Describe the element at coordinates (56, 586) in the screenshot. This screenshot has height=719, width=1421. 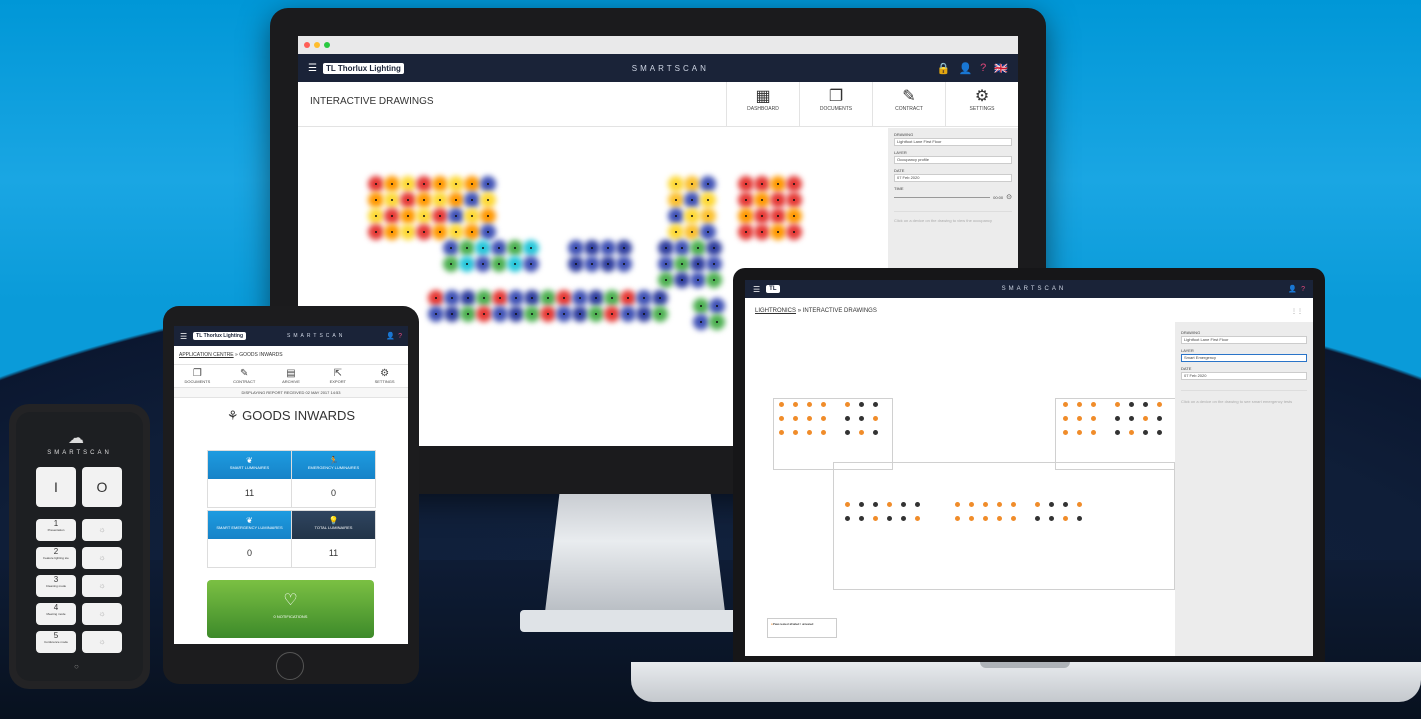
I see `scene-button: 3 Cleaning mode` at that location.